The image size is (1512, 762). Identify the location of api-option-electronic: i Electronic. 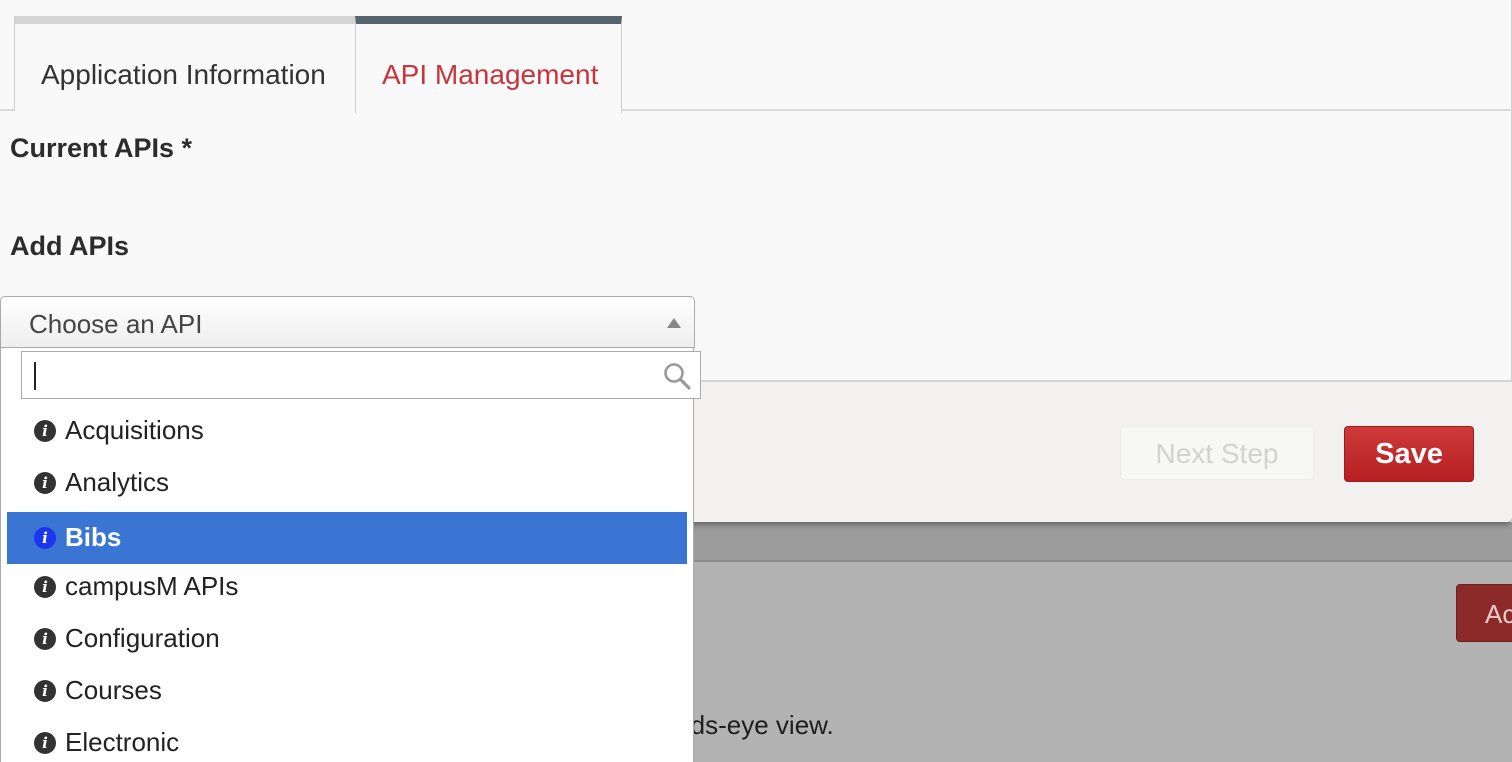
(347, 739).